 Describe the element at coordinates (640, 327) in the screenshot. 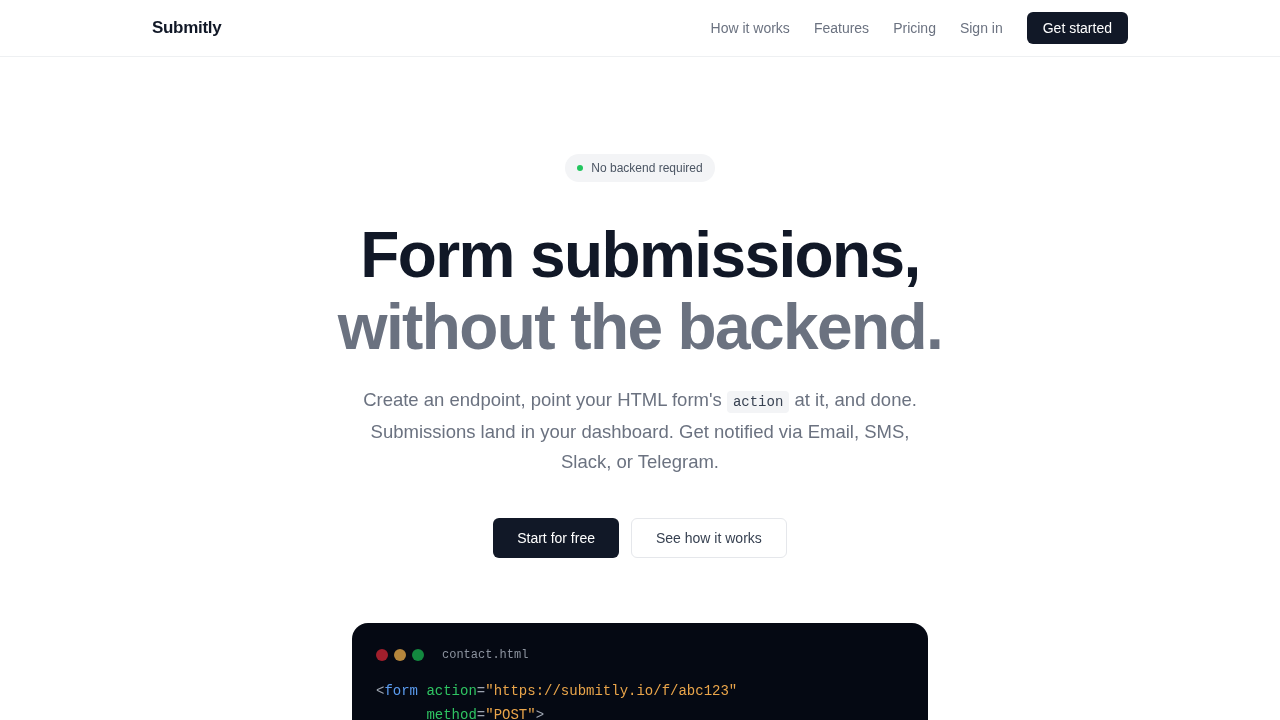

I see `headline-line: without the backend.` at that location.